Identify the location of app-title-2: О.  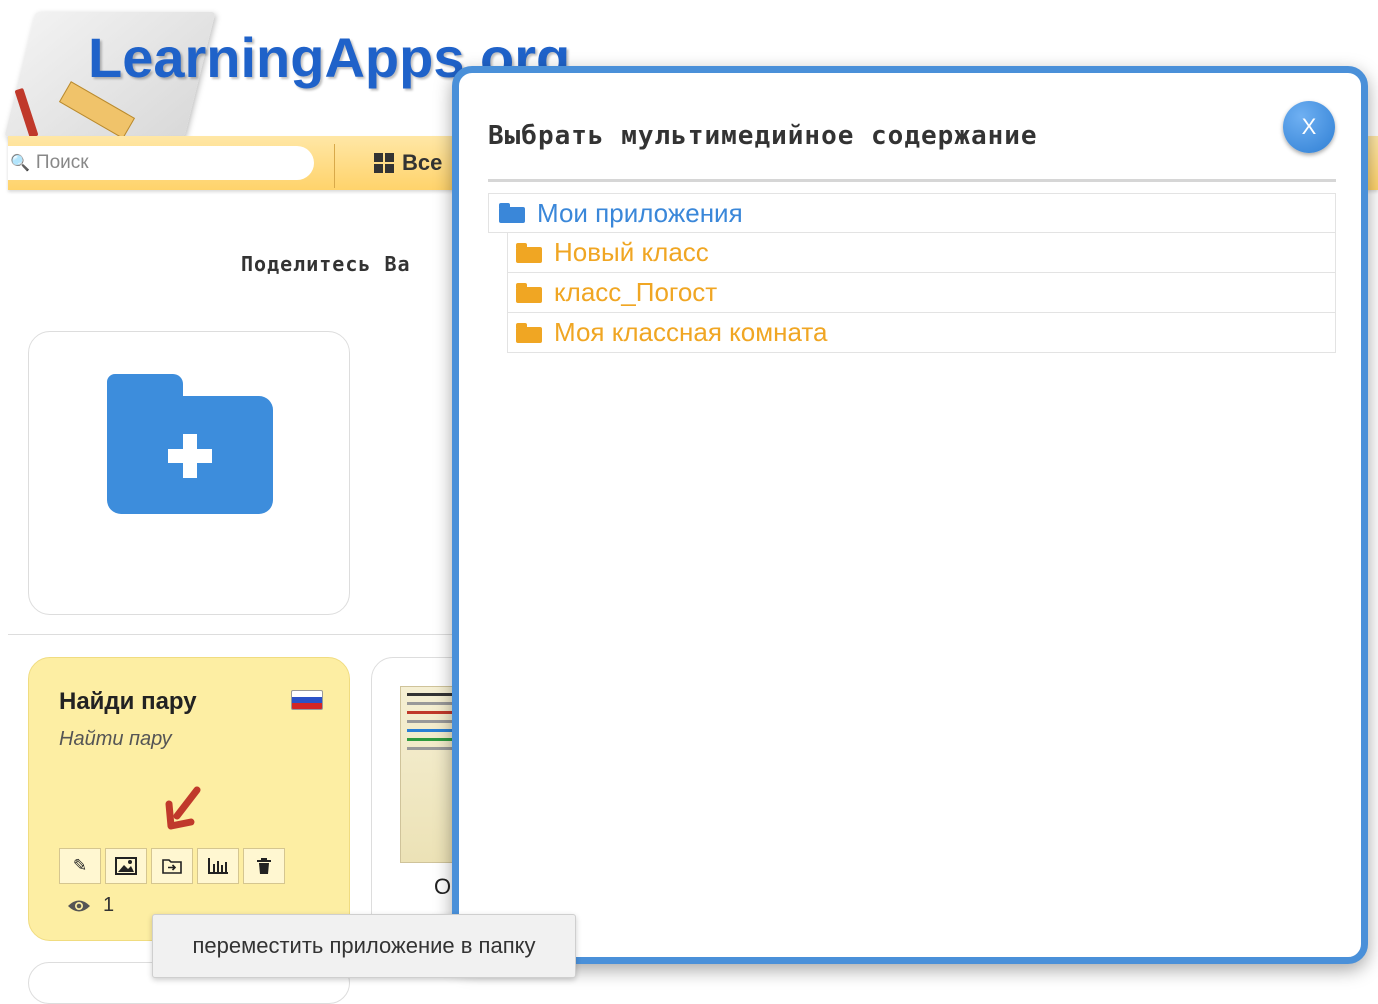
(442, 887).